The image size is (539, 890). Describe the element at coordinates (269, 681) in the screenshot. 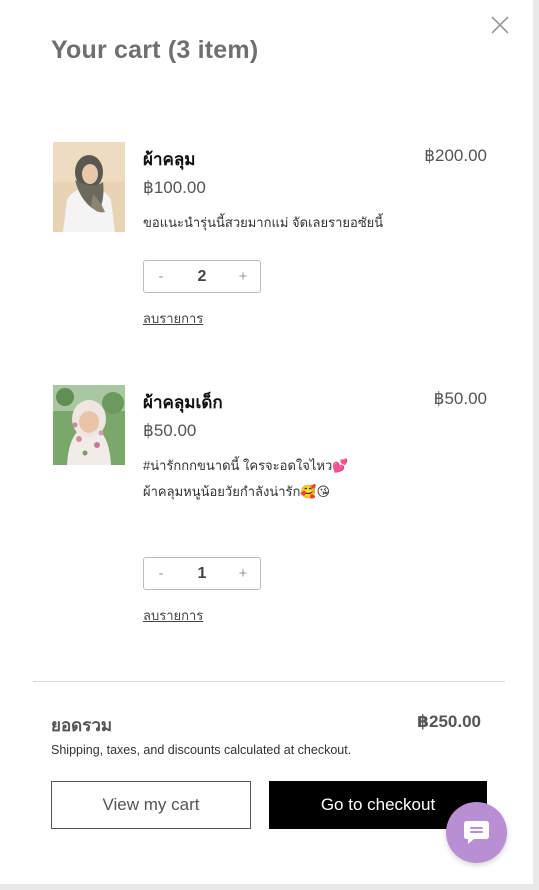

I see `summary-divider` at that location.